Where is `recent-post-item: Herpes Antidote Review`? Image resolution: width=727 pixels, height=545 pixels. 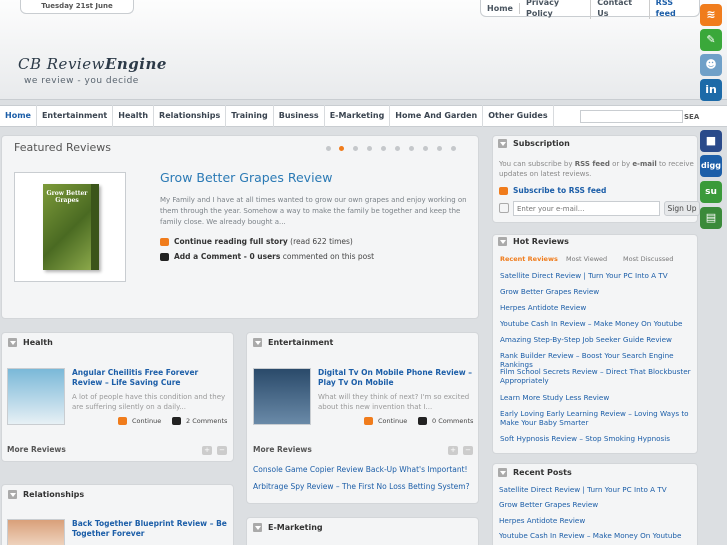 recent-post-item: Herpes Antidote Review is located at coordinates (597, 520).